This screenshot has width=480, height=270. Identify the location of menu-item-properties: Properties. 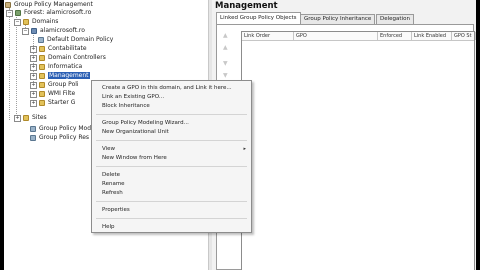
(116, 210).